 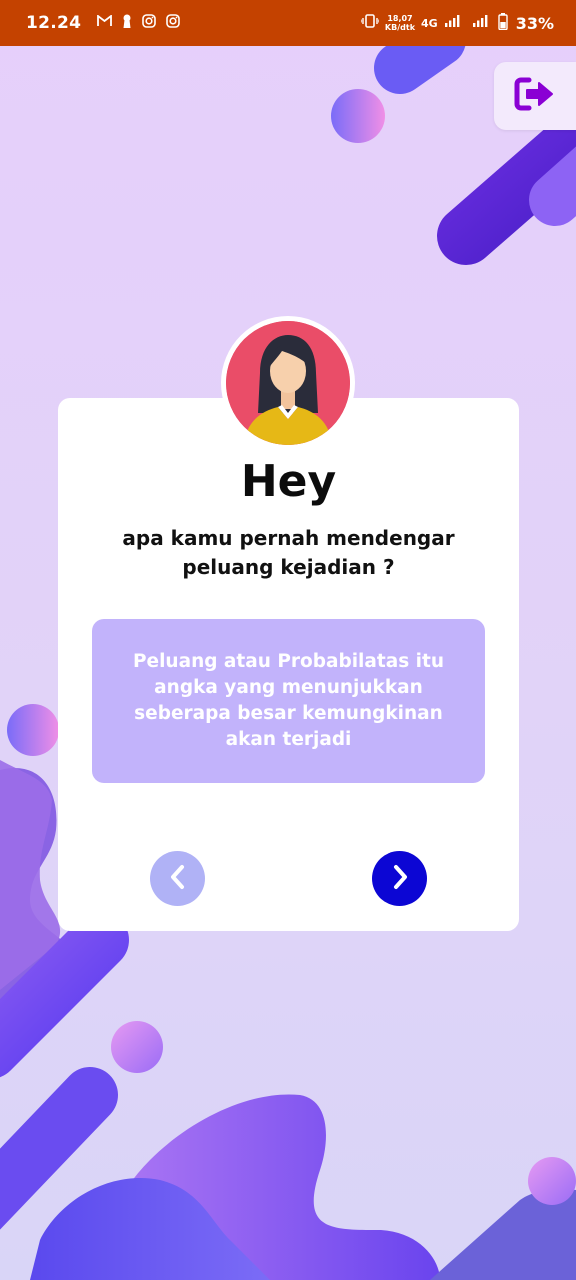 I want to click on avatar-image, so click(x=288, y=383).